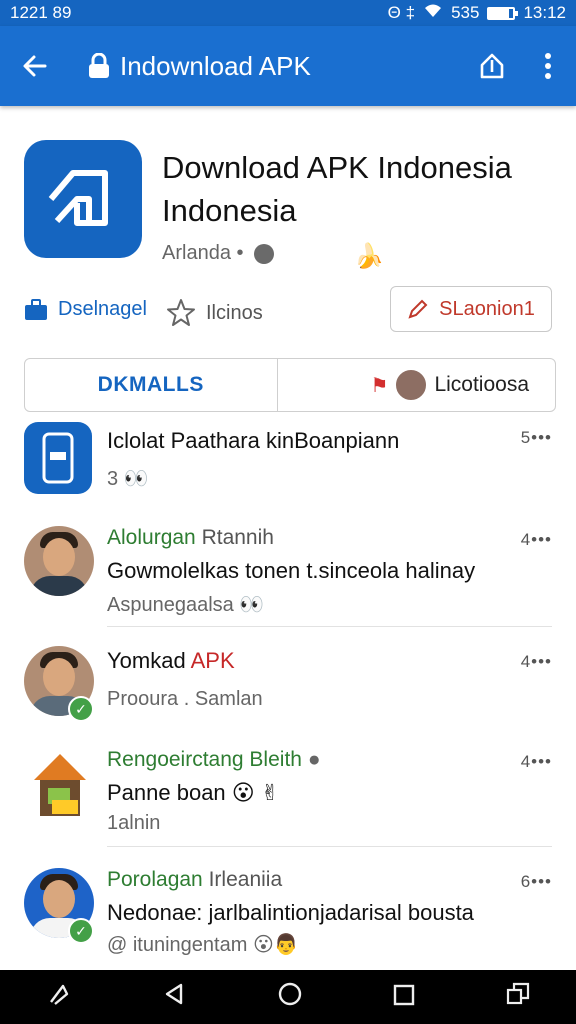  Describe the element at coordinates (404, 994) in the screenshot. I see `square-recents-icon` at that location.